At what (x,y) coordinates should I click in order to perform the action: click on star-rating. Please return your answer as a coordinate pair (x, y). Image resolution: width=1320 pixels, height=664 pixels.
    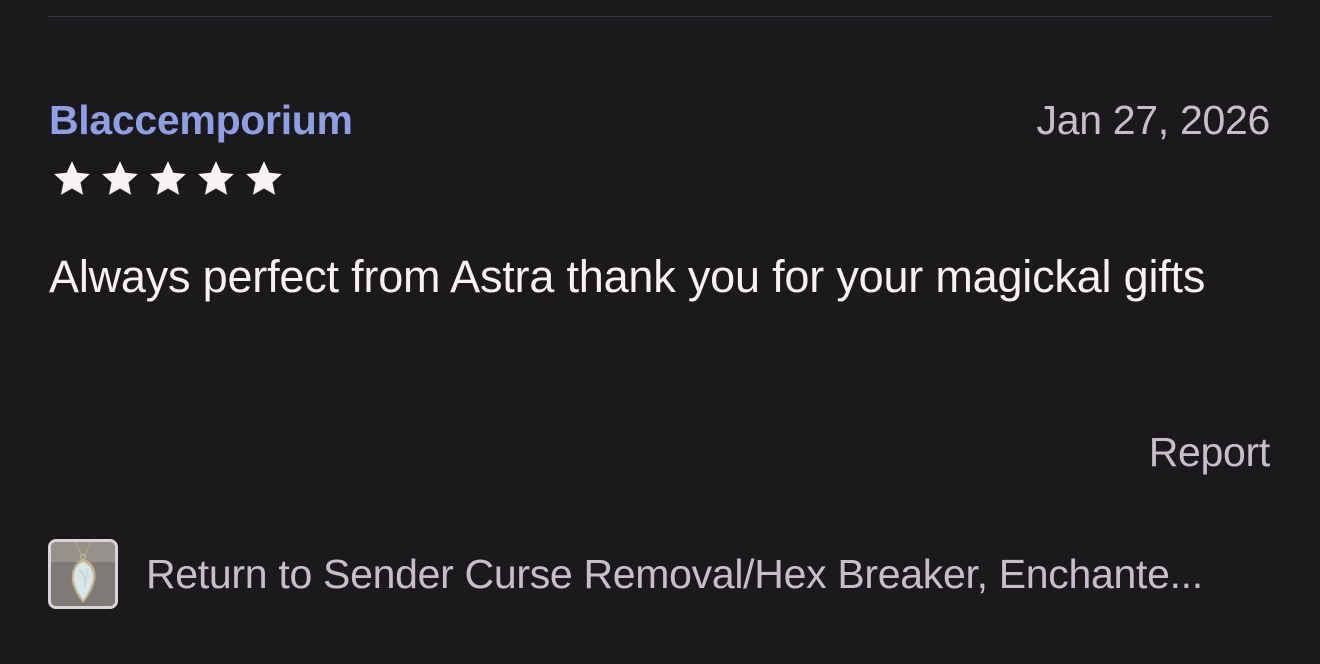
    Looking at the image, I should click on (168, 179).